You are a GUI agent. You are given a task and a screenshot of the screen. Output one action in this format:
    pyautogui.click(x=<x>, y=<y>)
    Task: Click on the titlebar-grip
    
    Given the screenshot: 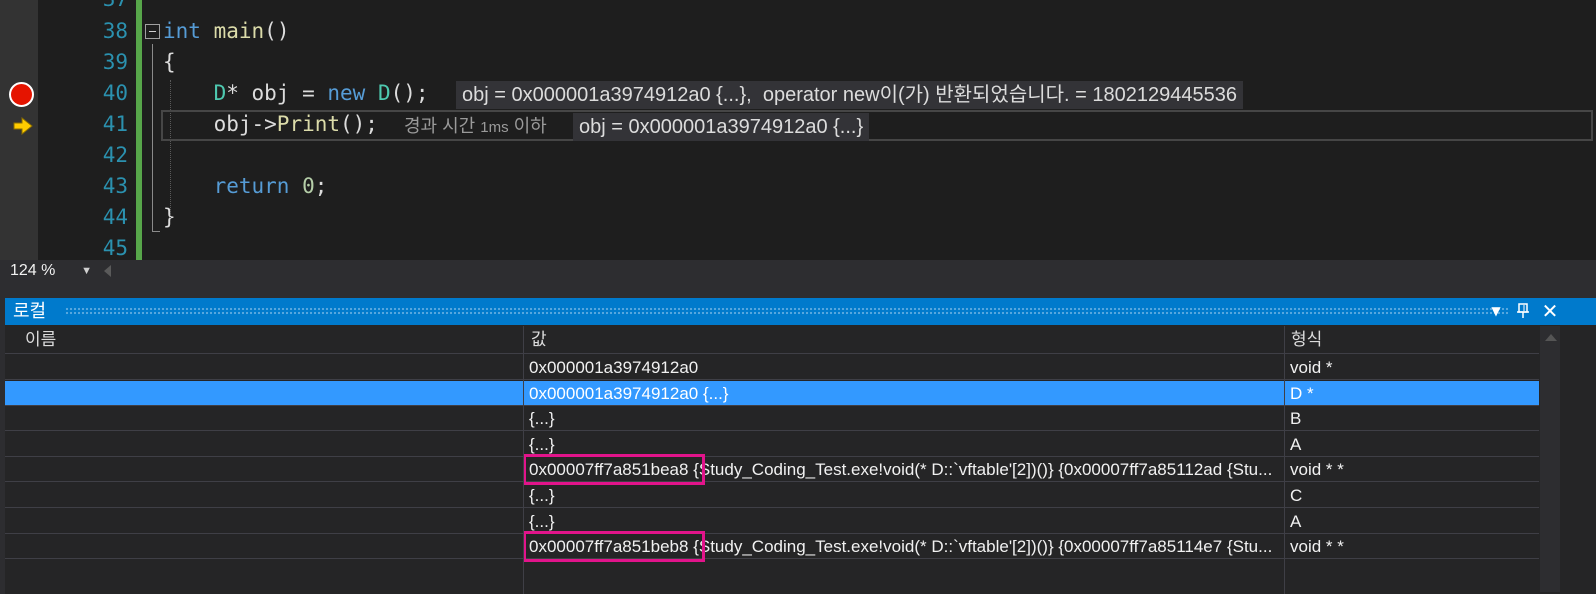 What is the action you would take?
    pyautogui.click(x=786, y=311)
    